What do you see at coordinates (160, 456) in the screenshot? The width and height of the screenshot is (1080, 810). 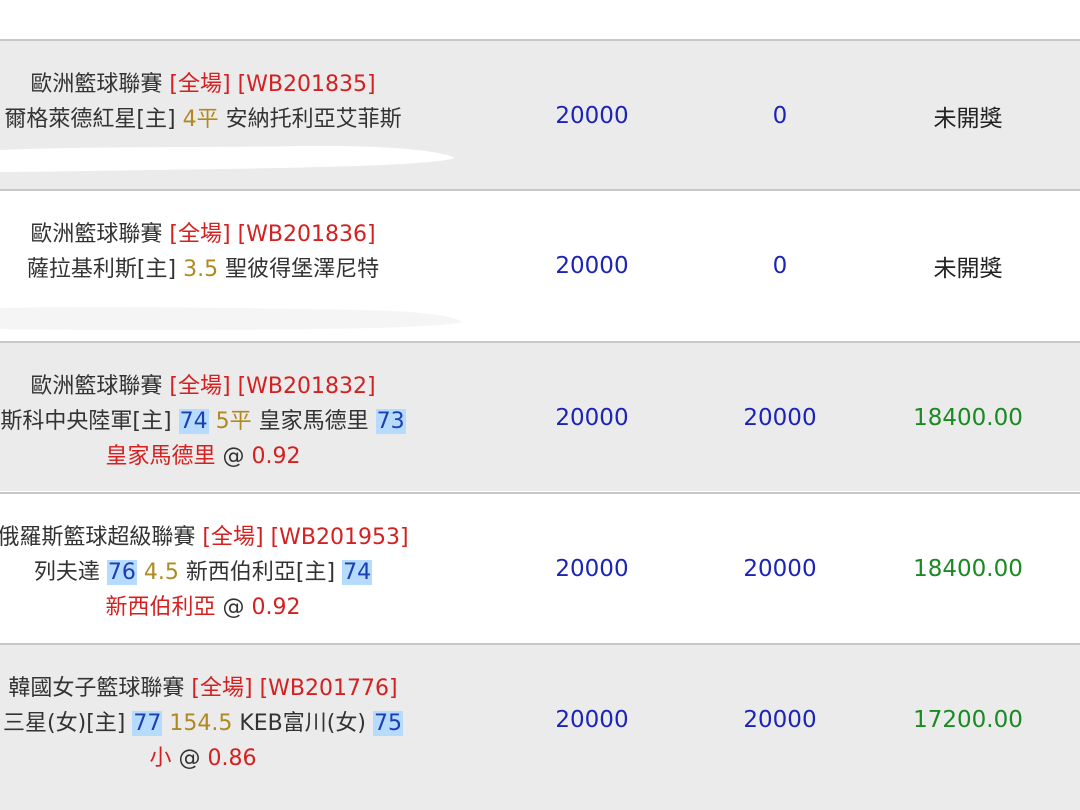 I see `pick-selection: 皇家馬德里` at bounding box center [160, 456].